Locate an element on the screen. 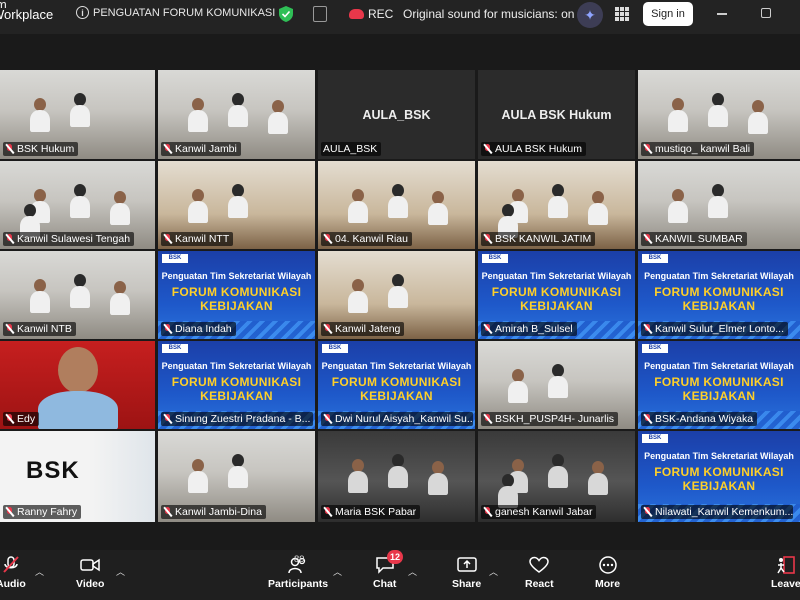 This screenshot has height=600, width=800. more-button: More is located at coordinates (607, 573).